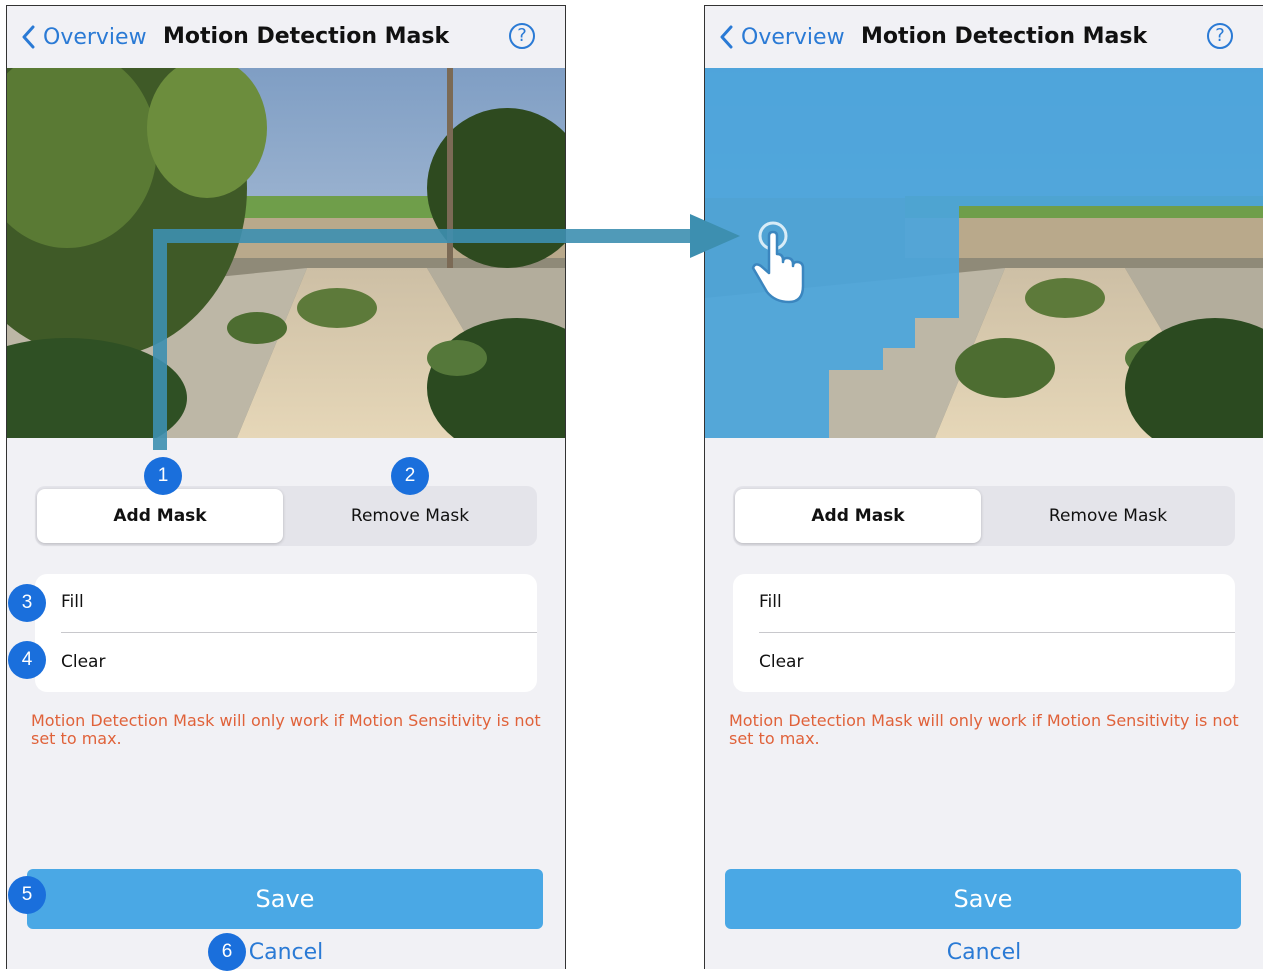  I want to click on callout-badge: 1, so click(163, 476).